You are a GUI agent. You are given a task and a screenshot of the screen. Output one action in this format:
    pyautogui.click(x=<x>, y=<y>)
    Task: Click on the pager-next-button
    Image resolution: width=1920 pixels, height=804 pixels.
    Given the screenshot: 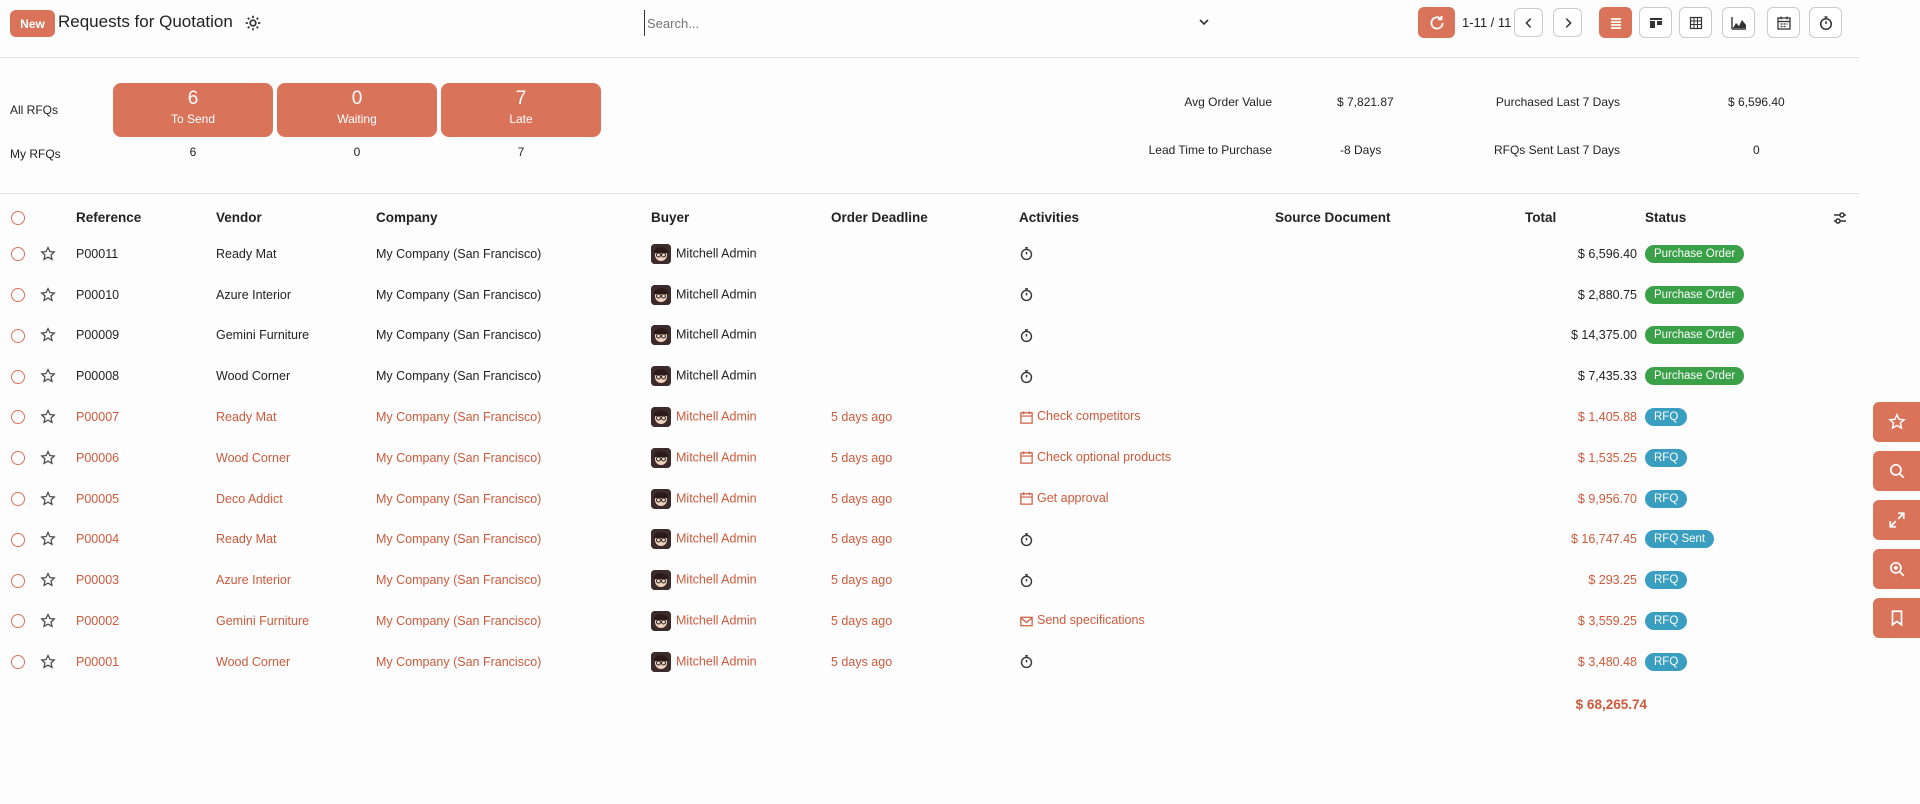 What is the action you would take?
    pyautogui.click(x=1567, y=22)
    